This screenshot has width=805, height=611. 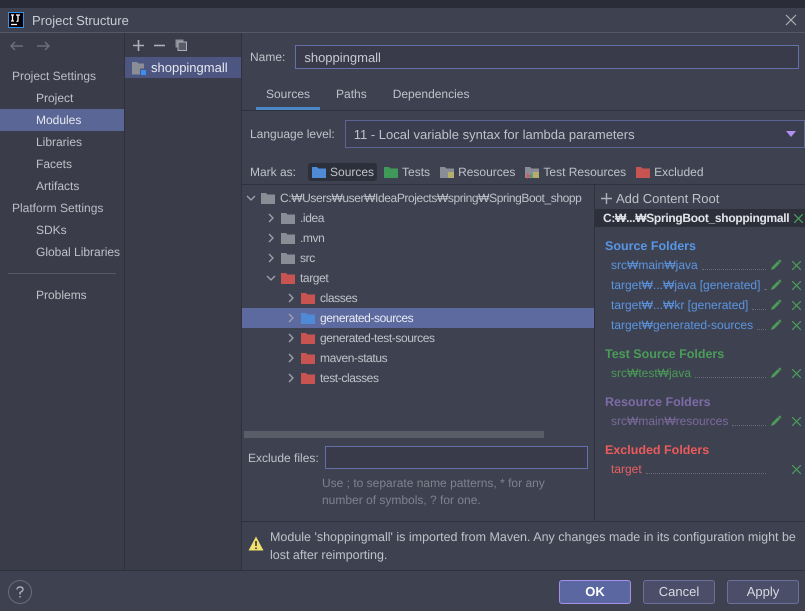 What do you see at coordinates (418, 318) in the screenshot?
I see `tree-row: generated-sources` at bounding box center [418, 318].